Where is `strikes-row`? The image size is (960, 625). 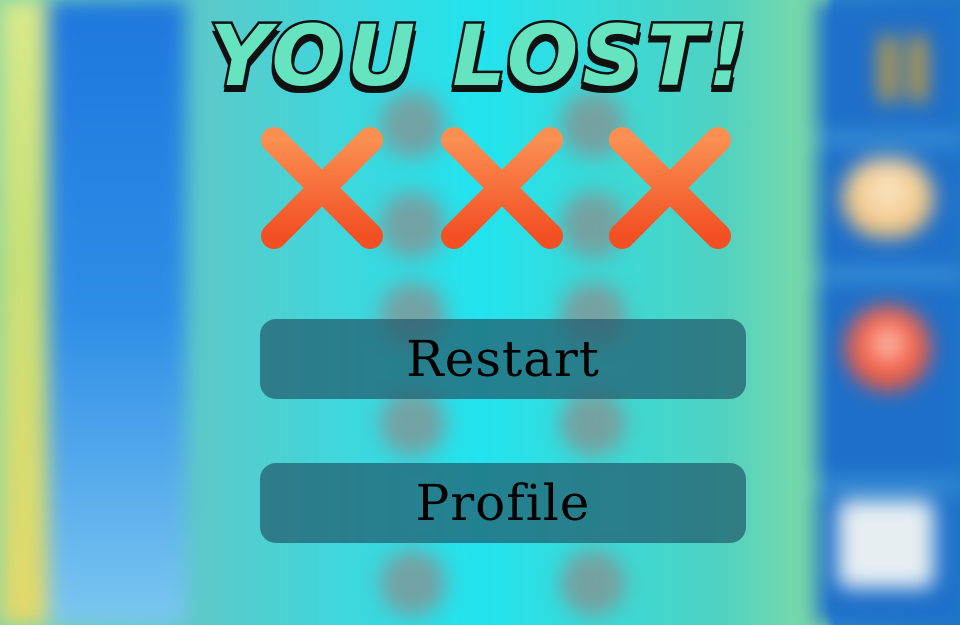 strikes-row is located at coordinates (500, 189).